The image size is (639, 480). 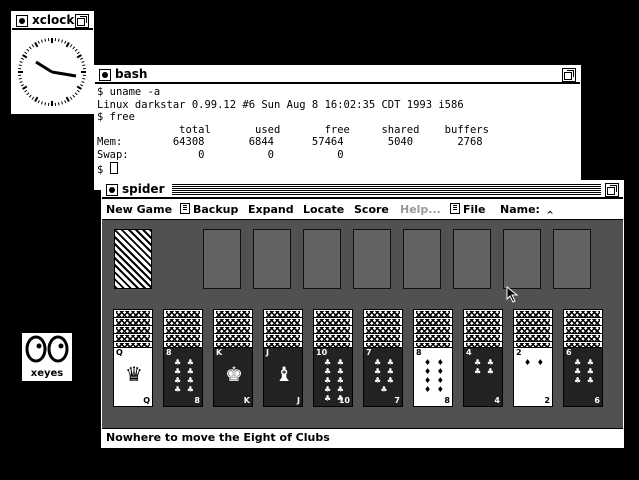 I want to click on card-rank: 2, so click(x=519, y=352).